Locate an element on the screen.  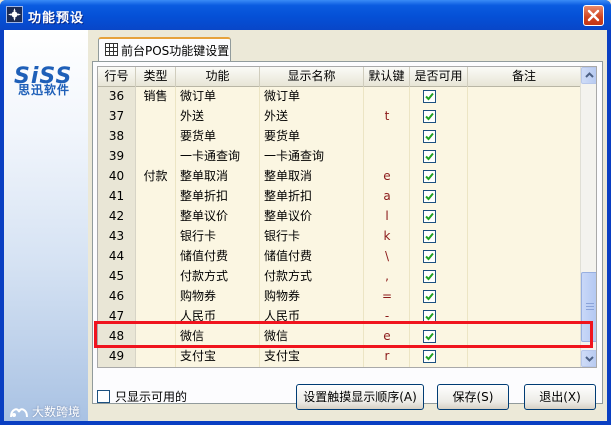
table-row: 39 一卡通查询 一卡通查询 is located at coordinates (339, 157).